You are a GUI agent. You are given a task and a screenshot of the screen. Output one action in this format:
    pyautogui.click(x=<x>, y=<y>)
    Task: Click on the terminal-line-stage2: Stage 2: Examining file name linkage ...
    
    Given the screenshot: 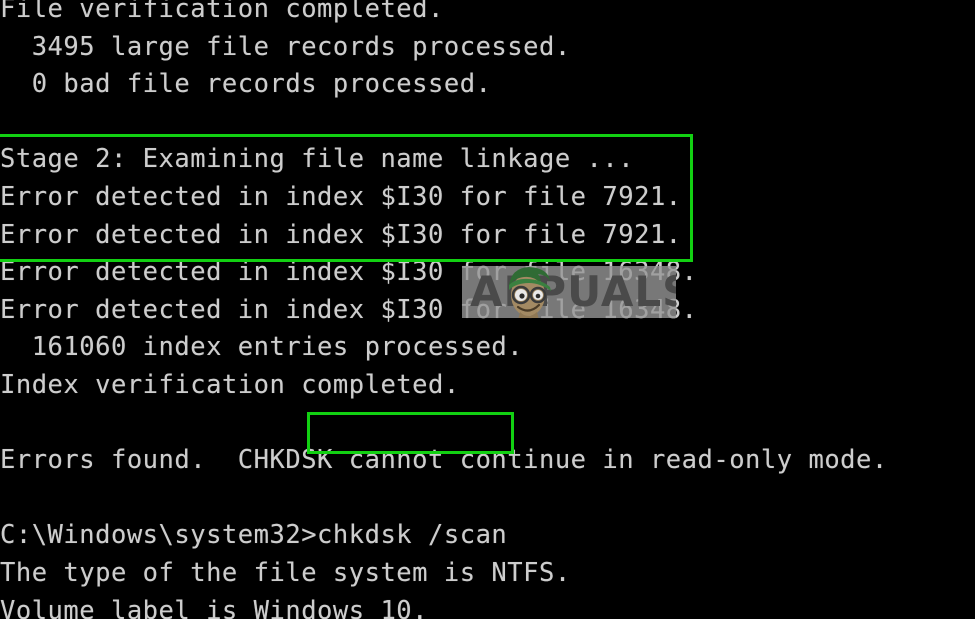 What is the action you would take?
    pyautogui.click(x=317, y=159)
    